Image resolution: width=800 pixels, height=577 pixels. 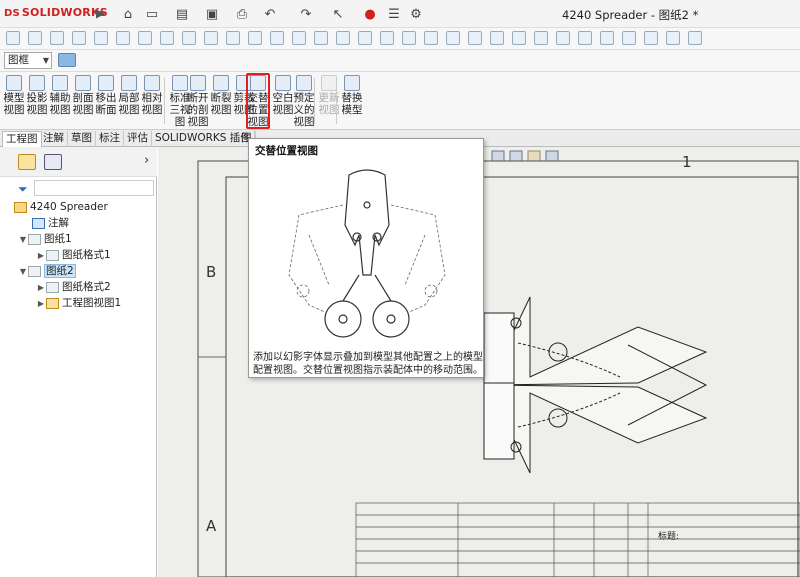 What do you see at coordinates (94, 188) in the screenshot?
I see `tree-filter-input` at bounding box center [94, 188].